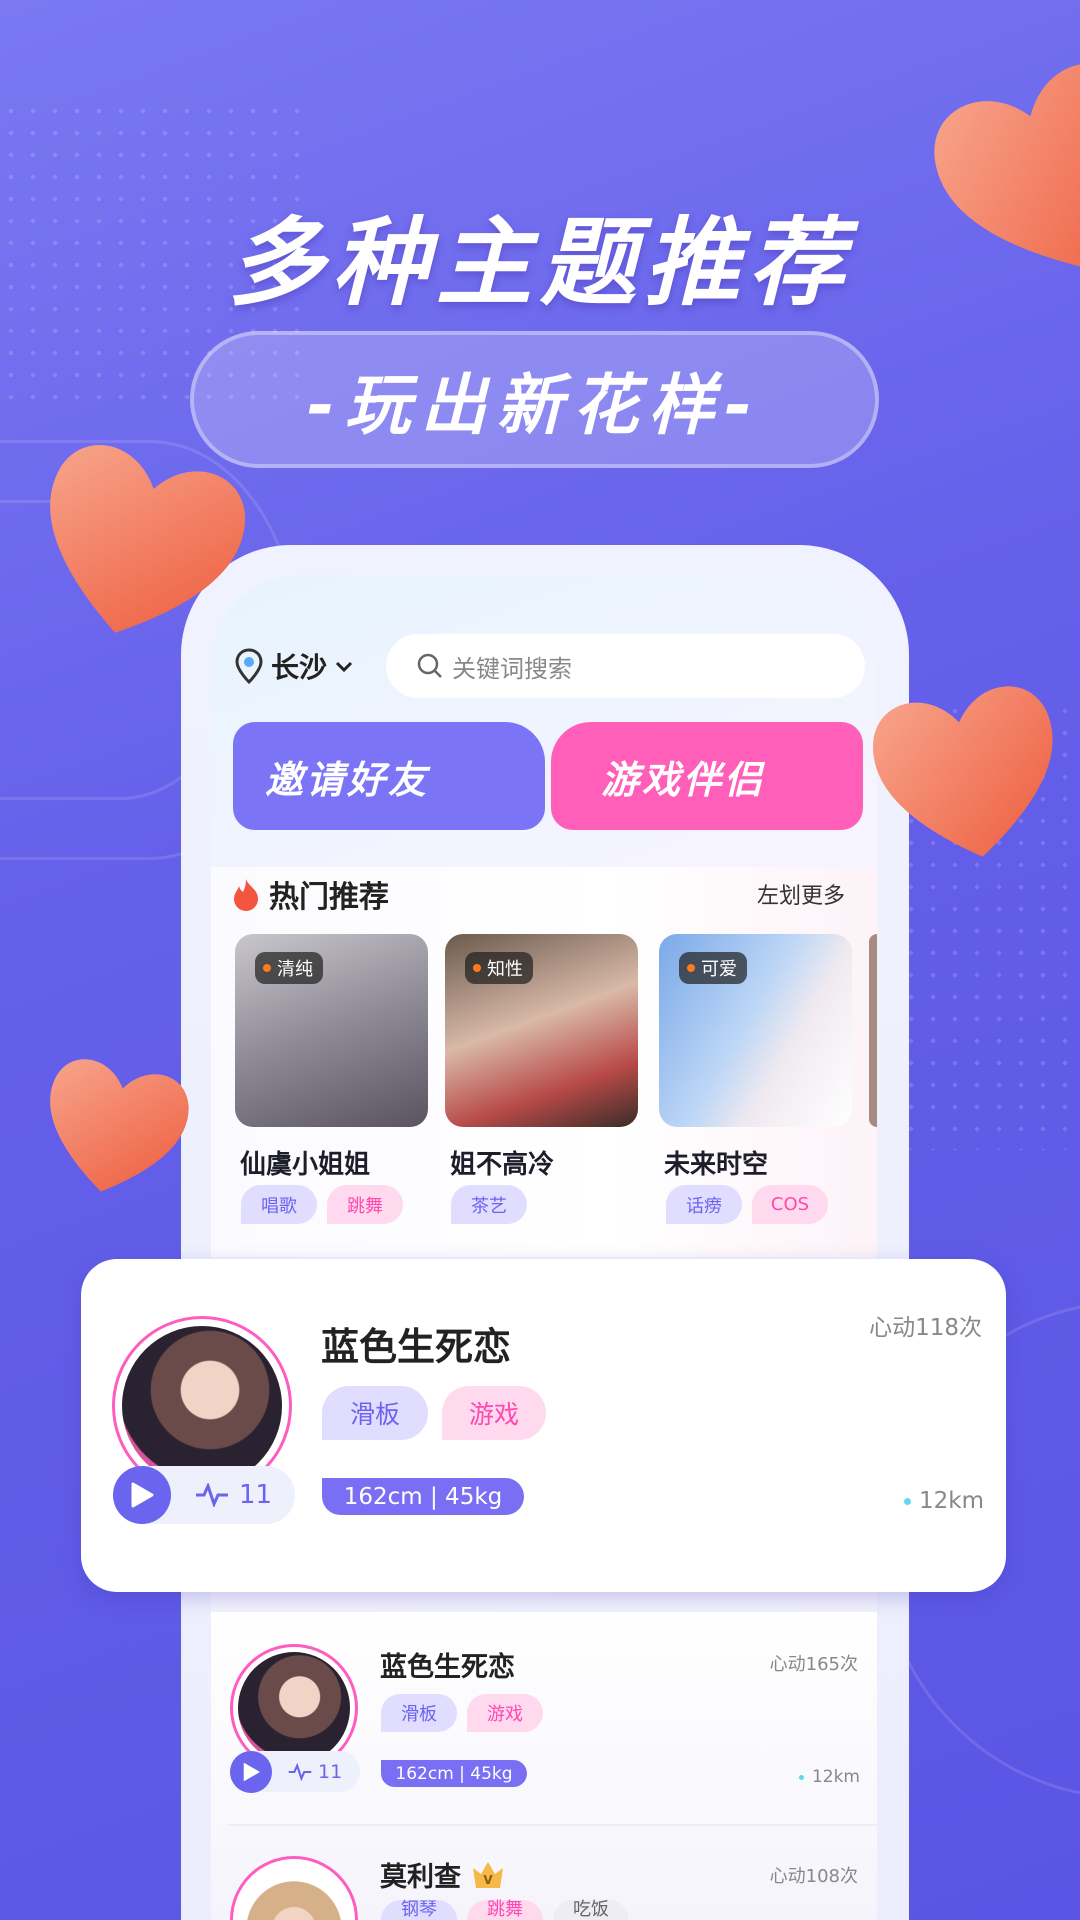 This screenshot has height=1920, width=1080. What do you see at coordinates (541, 1030) in the screenshot?
I see `hot-card: 知性` at bounding box center [541, 1030].